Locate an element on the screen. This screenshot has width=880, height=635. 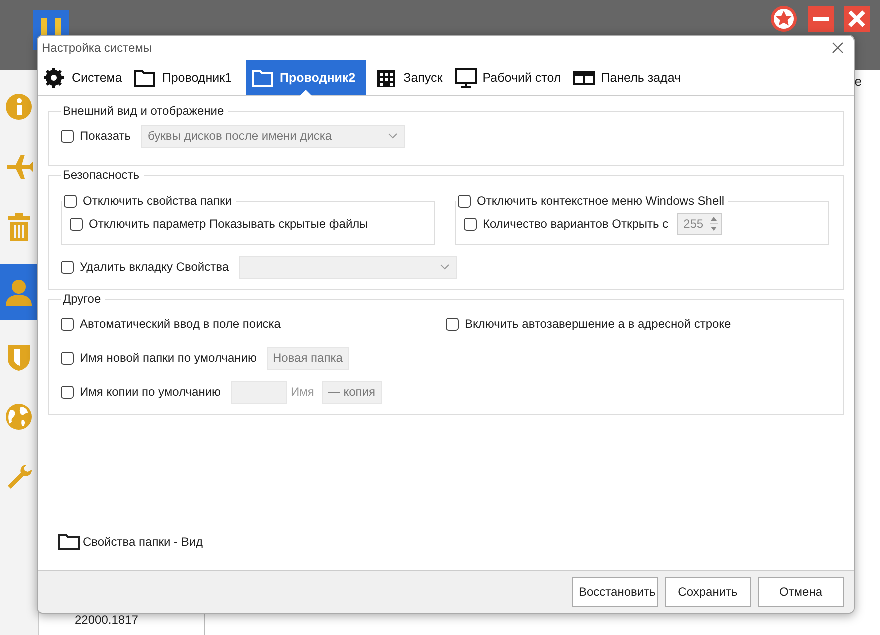
dialog-button: Отмена is located at coordinates (801, 592).